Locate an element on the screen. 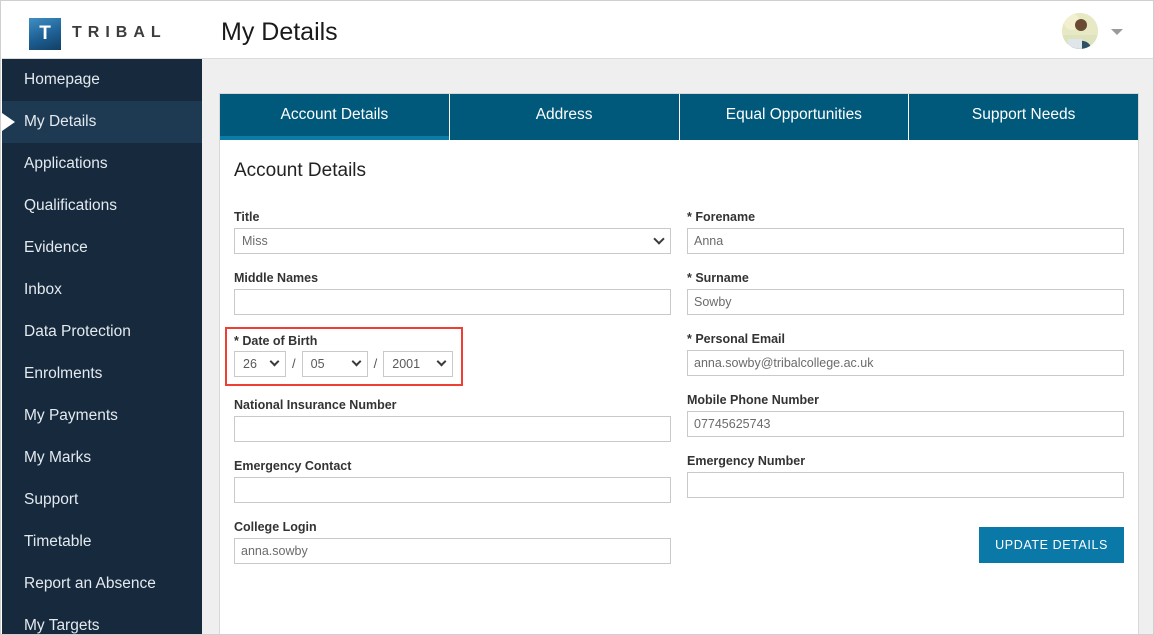 Image resolution: width=1154 pixels, height=635 pixels. emergency-contact-input is located at coordinates (452, 490).